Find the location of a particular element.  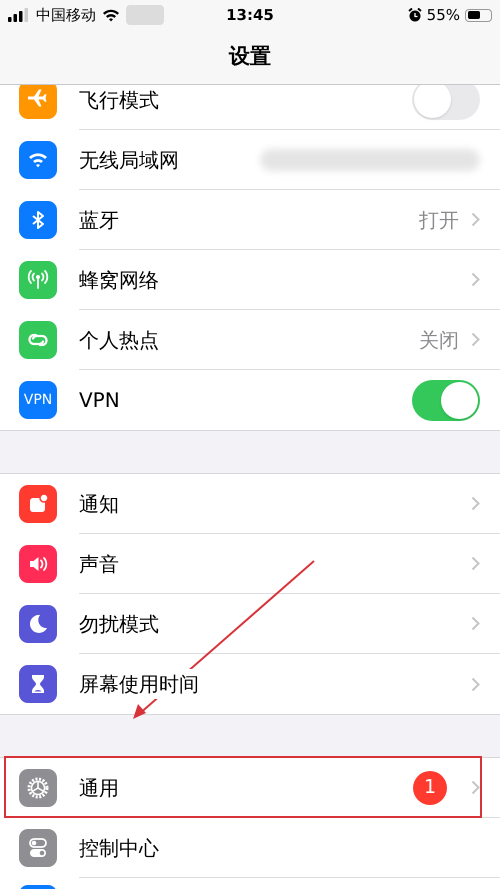

settings-row: 蓝牙 打开 is located at coordinates (250, 220).